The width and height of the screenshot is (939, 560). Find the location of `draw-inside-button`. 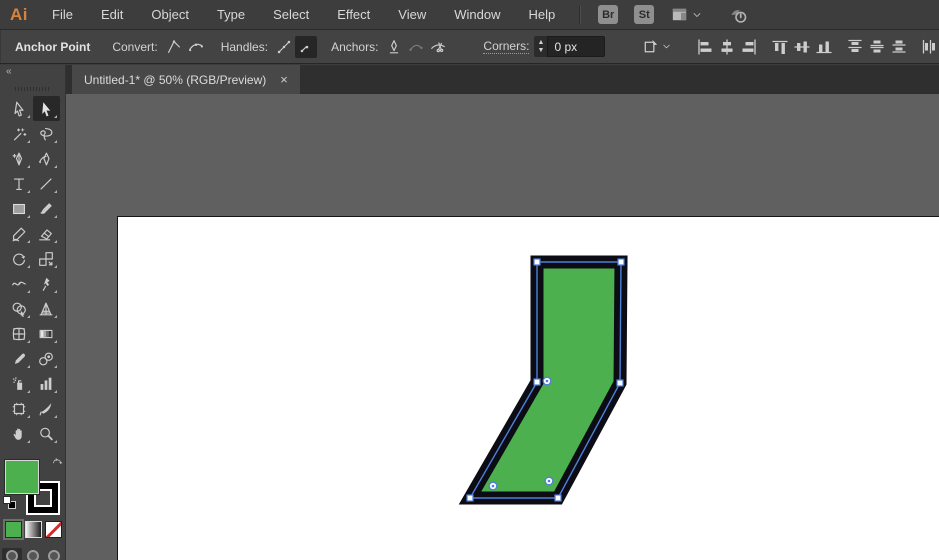

draw-inside-button is located at coordinates (54, 554).